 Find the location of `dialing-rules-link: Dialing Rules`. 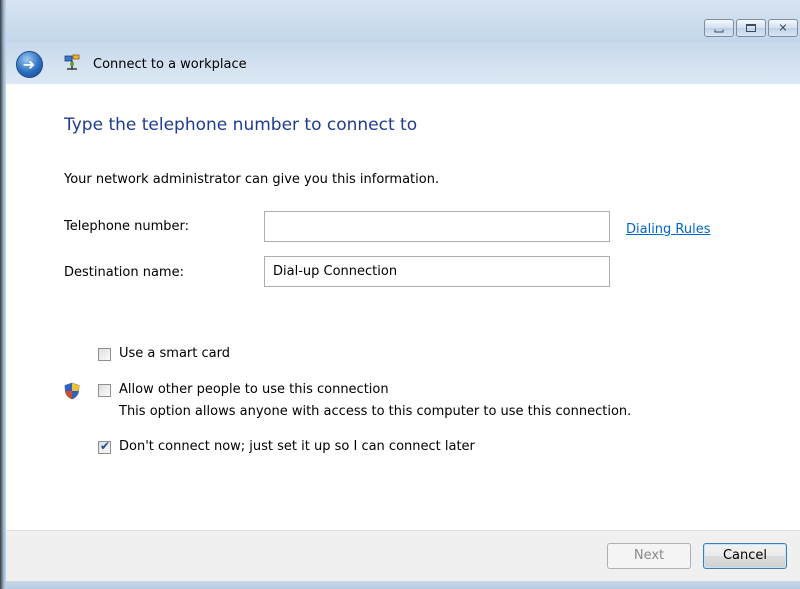

dialing-rules-link: Dialing Rules is located at coordinates (668, 229).